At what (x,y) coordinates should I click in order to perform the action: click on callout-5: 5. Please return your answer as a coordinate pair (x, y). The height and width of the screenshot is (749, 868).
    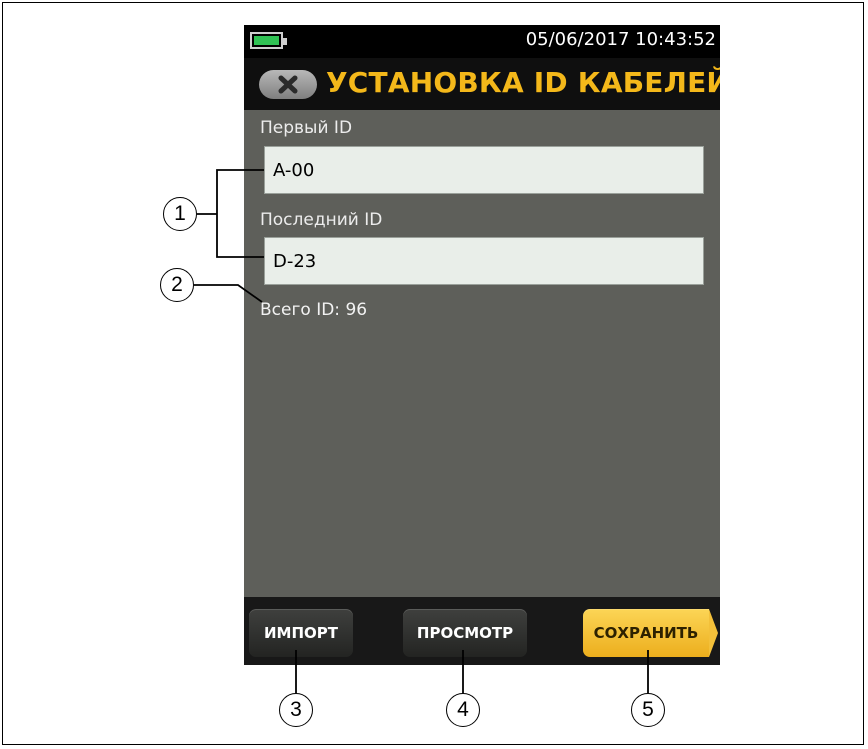
    Looking at the image, I should click on (648, 710).